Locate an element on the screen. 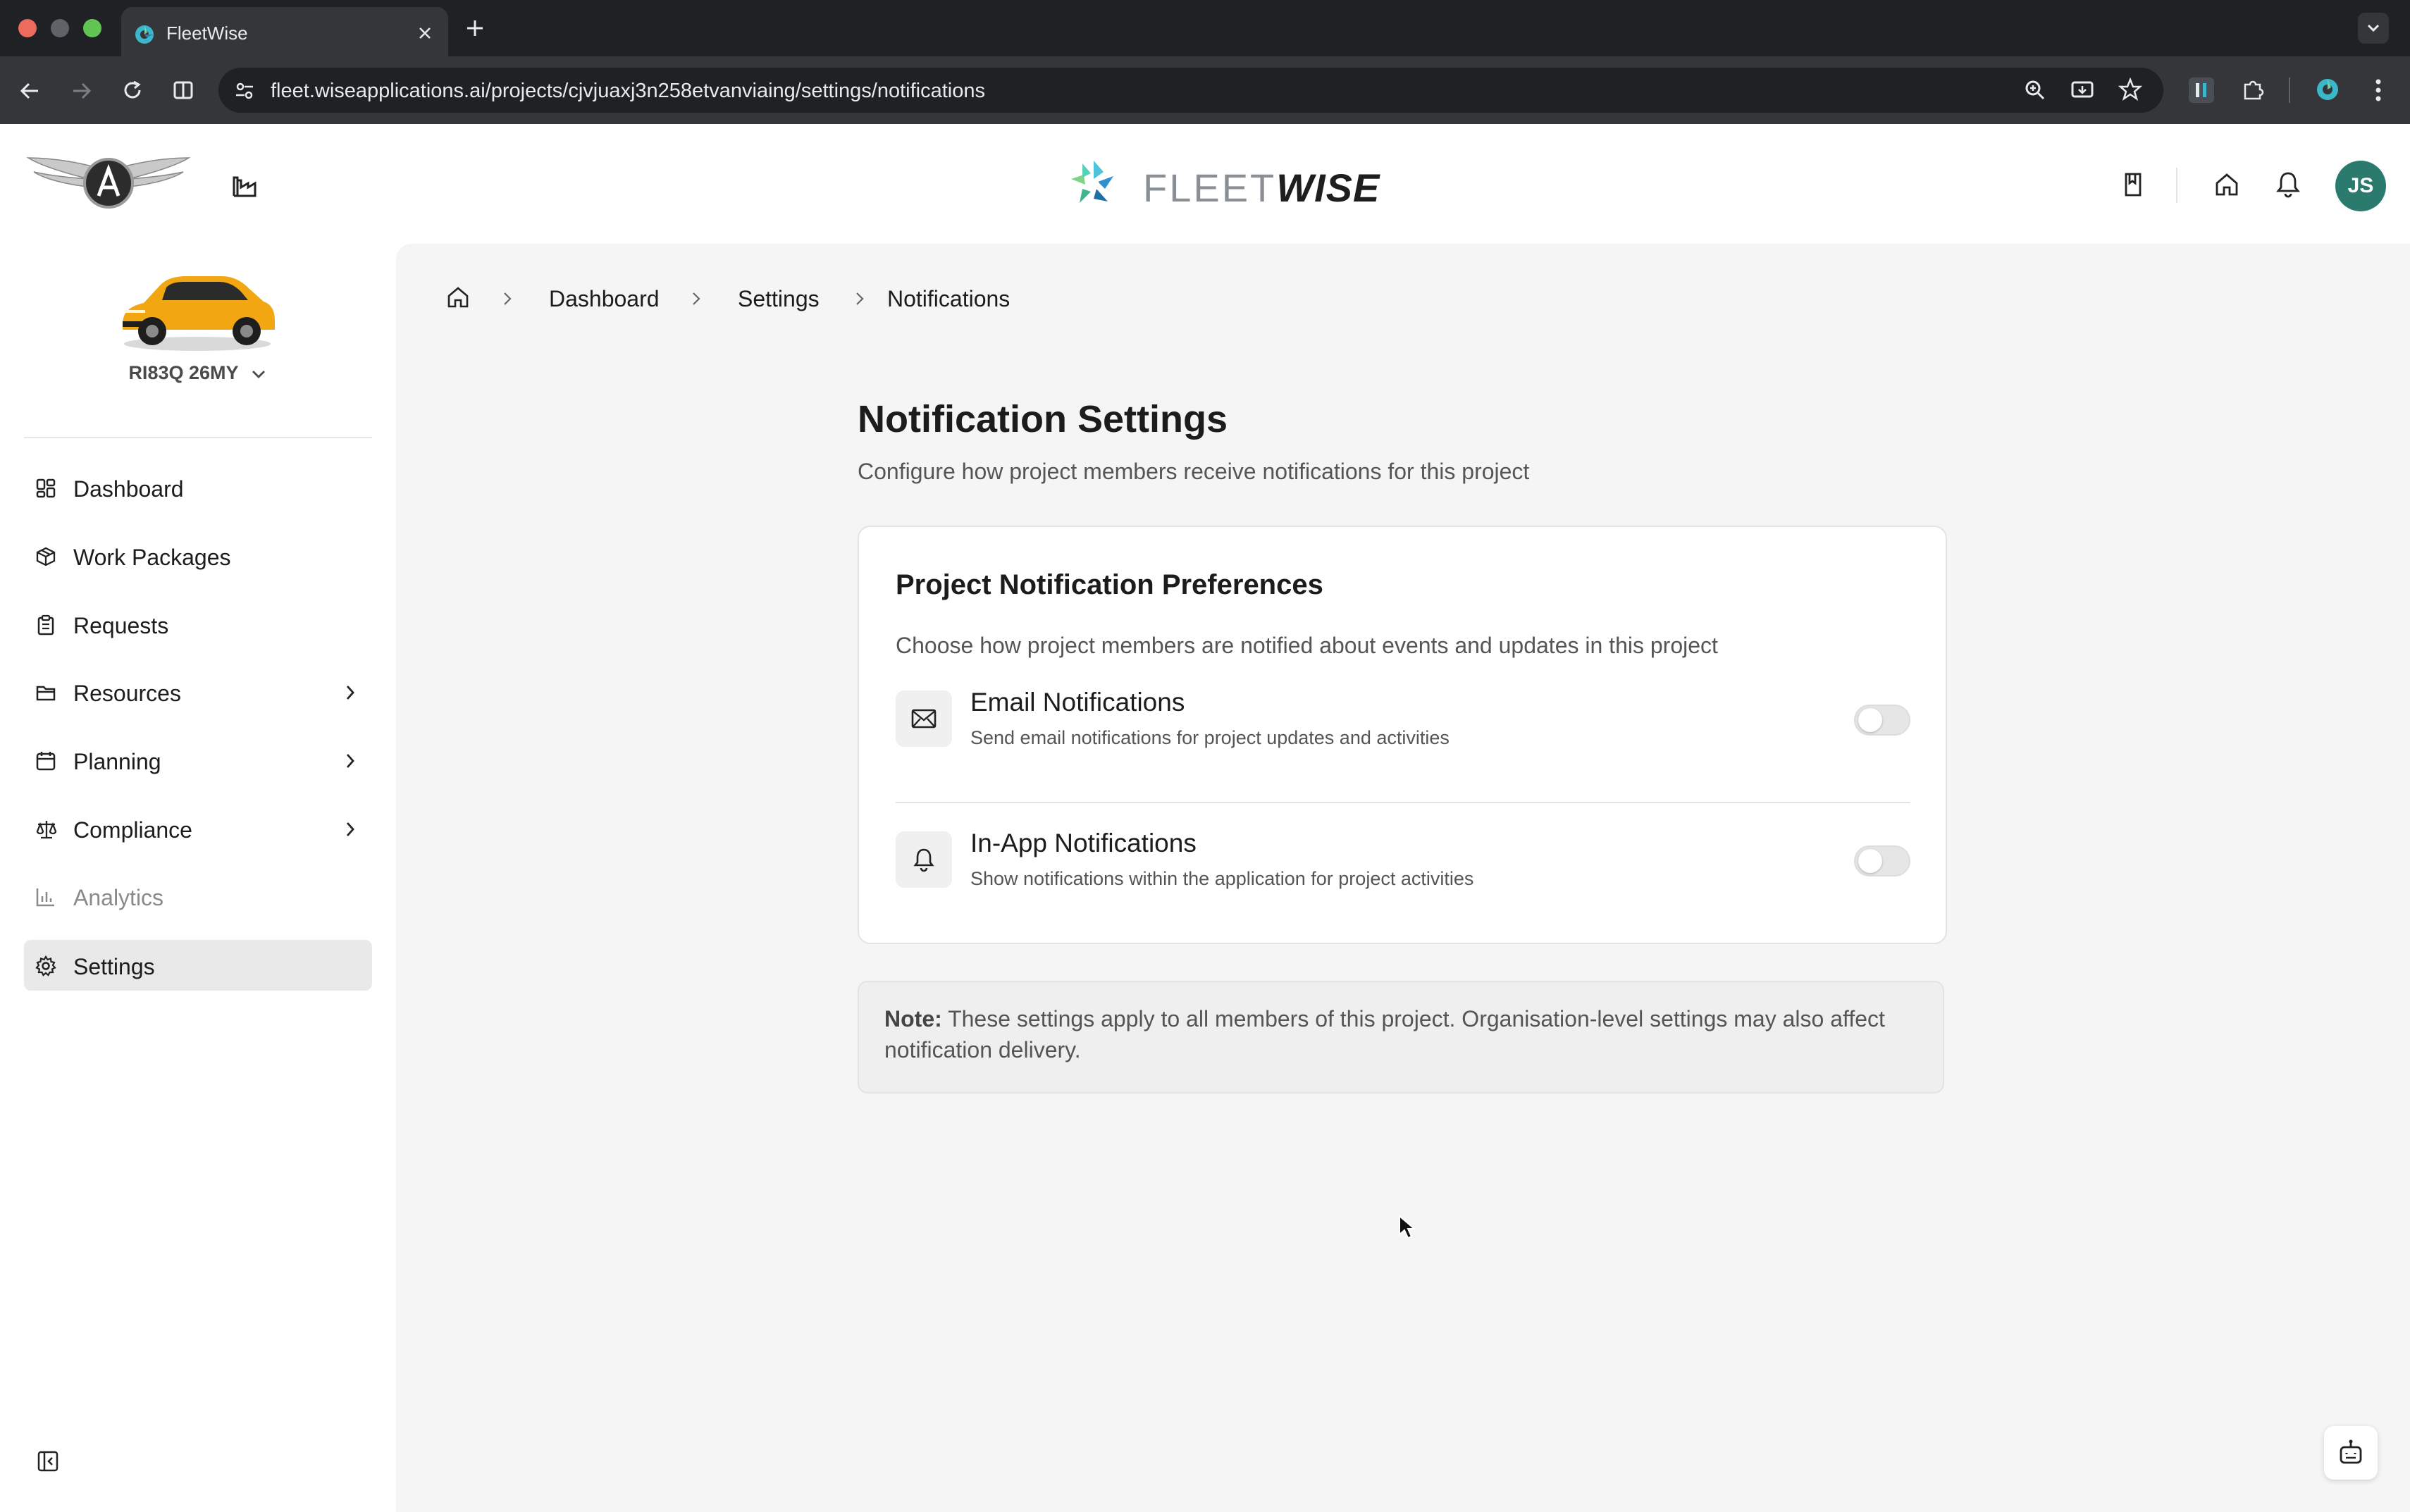 The width and height of the screenshot is (2410, 1512). close-window-button is located at coordinates (27, 28).